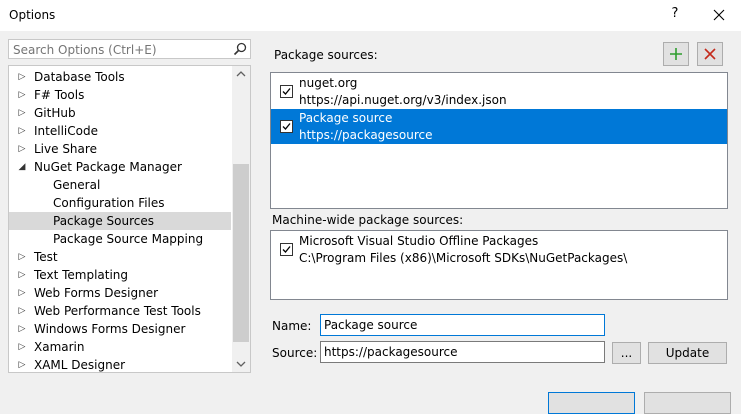 The height and width of the screenshot is (414, 741). I want to click on tree-item-label: Windows Forms Designer, so click(110, 329).